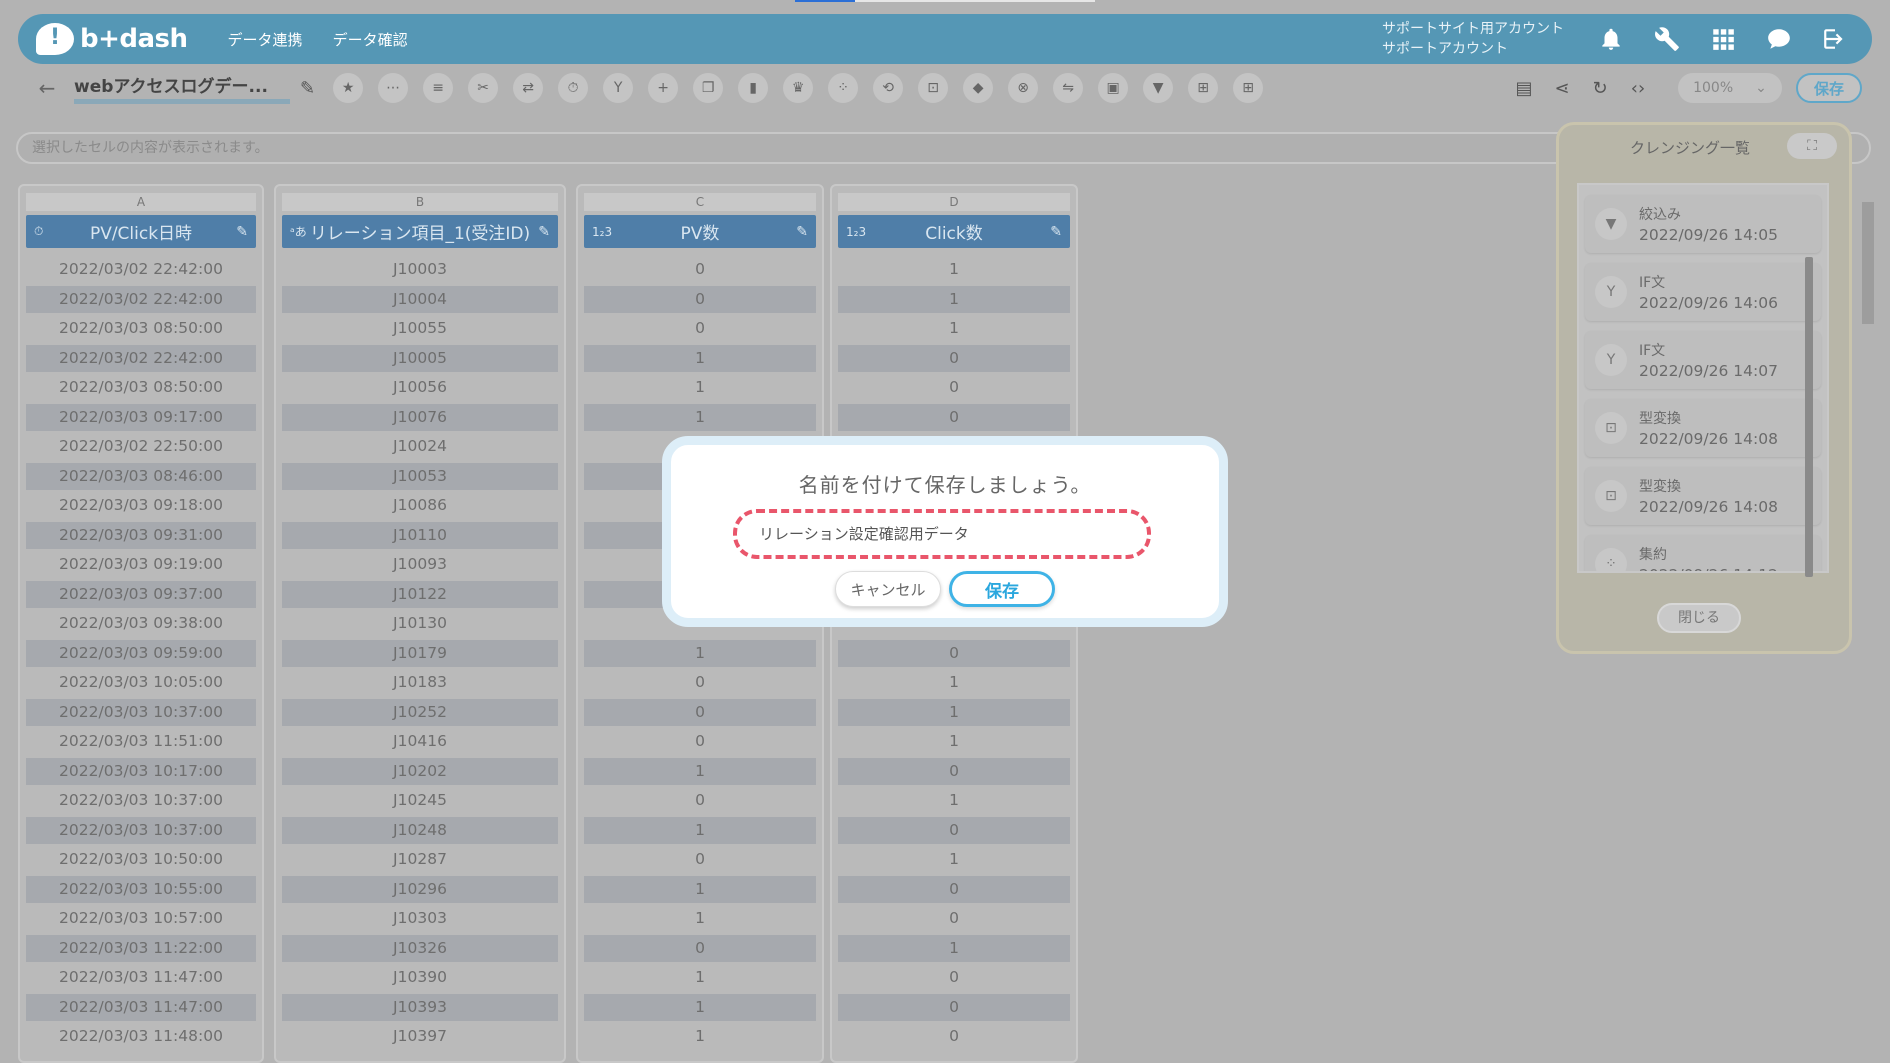  I want to click on table-cell: 2022/03/03 10:05:00, so click(141, 682).